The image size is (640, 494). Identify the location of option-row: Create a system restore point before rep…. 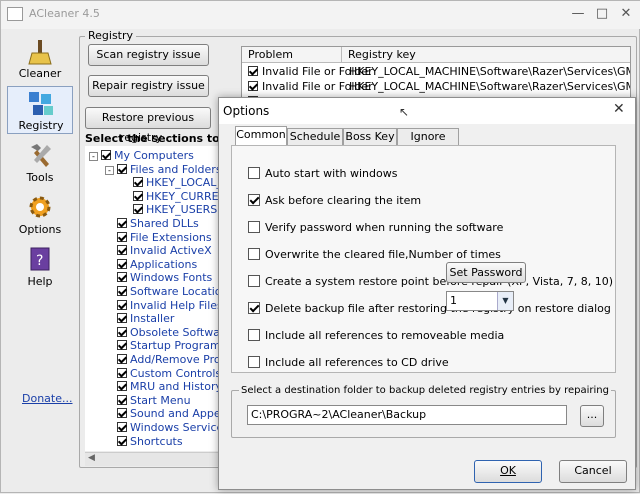
(430, 282).